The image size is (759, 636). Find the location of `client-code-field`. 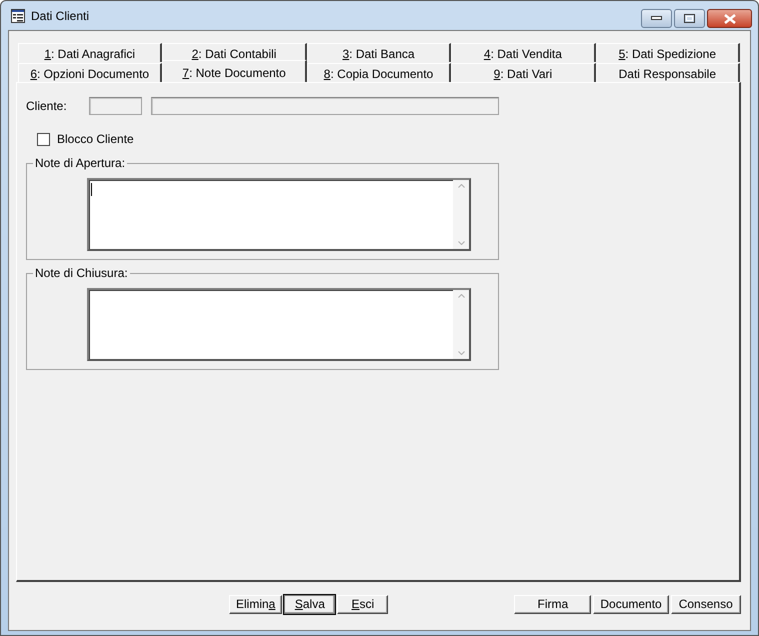

client-code-field is located at coordinates (115, 106).